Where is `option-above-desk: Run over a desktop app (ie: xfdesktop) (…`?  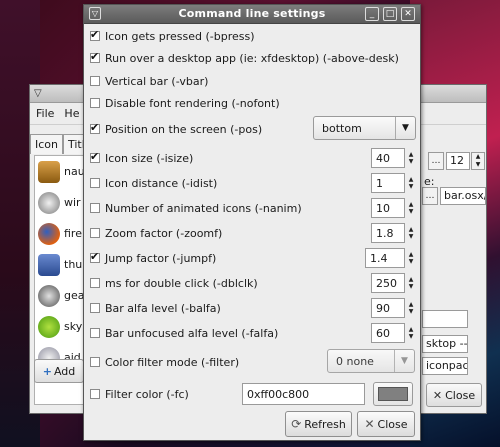 option-above-desk: Run over a desktop app (ie: xfdesktop) (… is located at coordinates (244, 58).